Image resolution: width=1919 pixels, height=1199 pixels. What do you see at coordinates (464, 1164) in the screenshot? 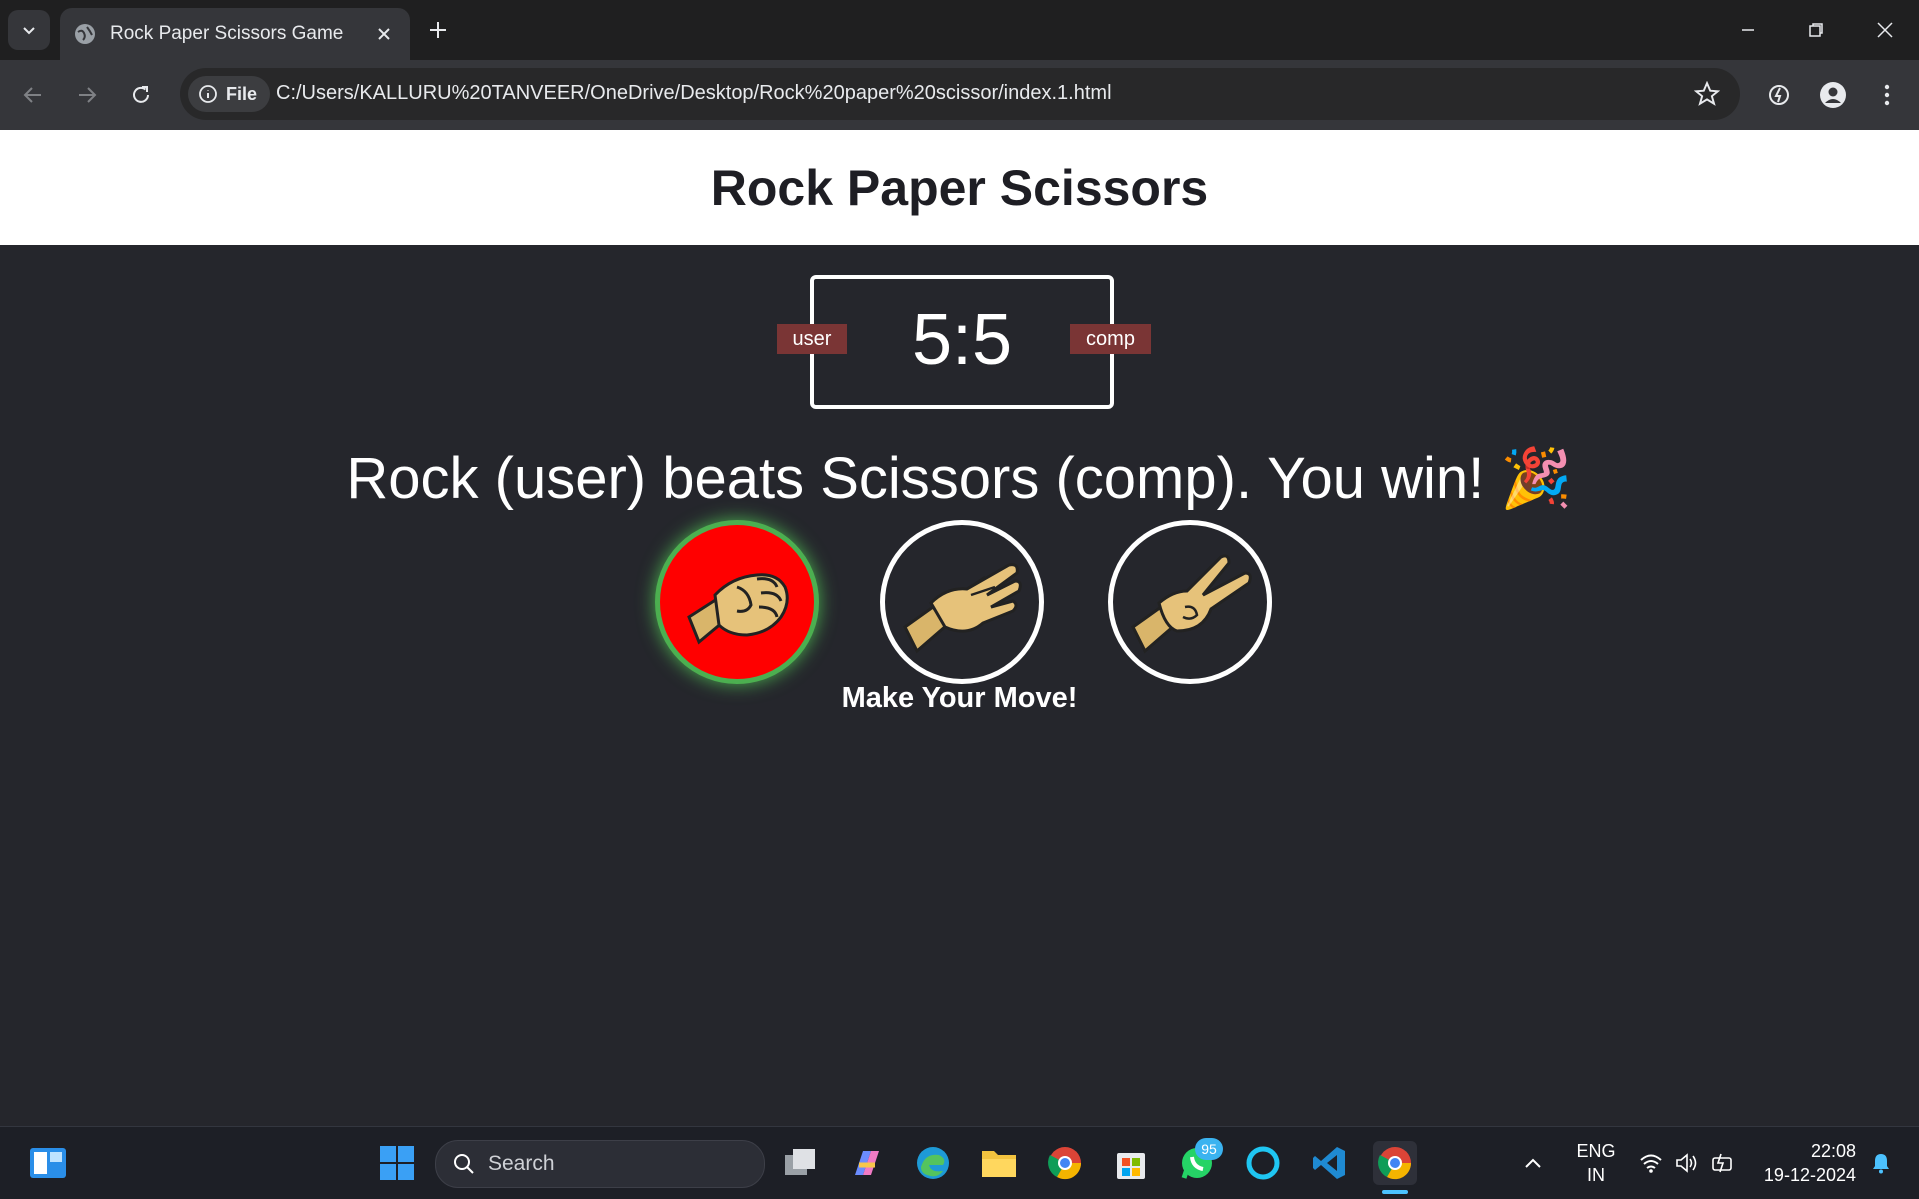
I see `search-icon` at bounding box center [464, 1164].